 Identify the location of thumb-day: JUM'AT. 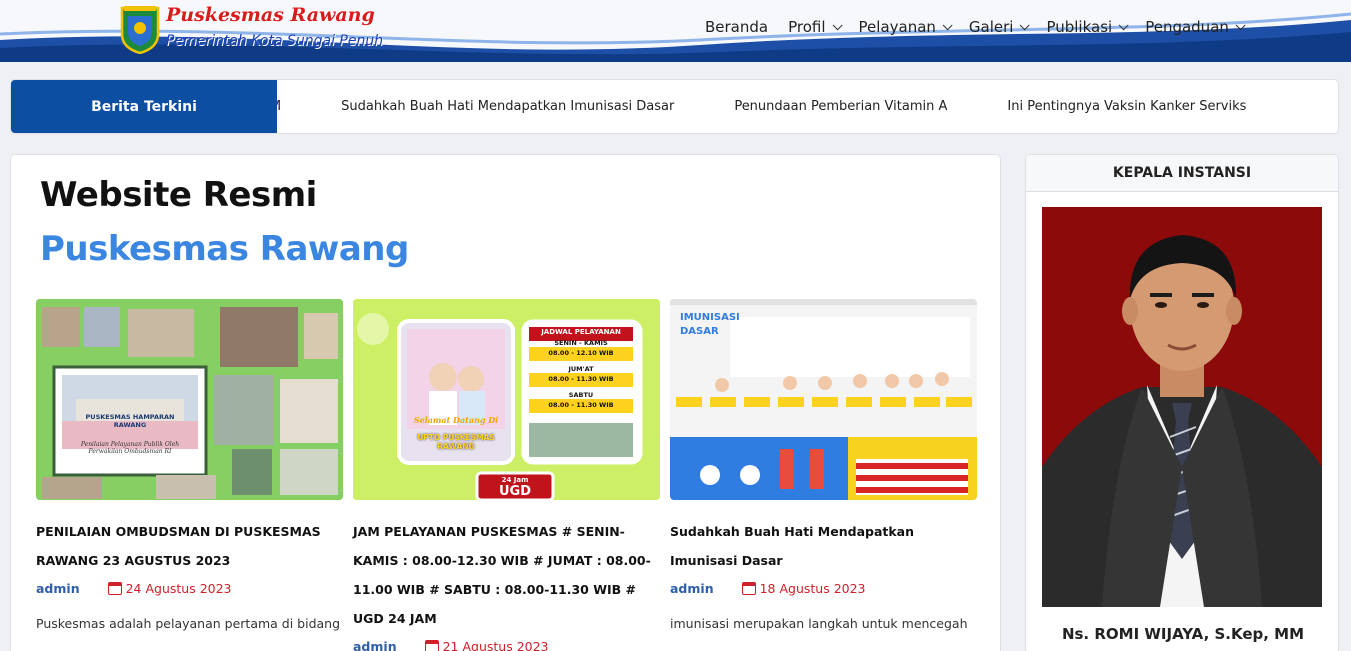
(581, 369).